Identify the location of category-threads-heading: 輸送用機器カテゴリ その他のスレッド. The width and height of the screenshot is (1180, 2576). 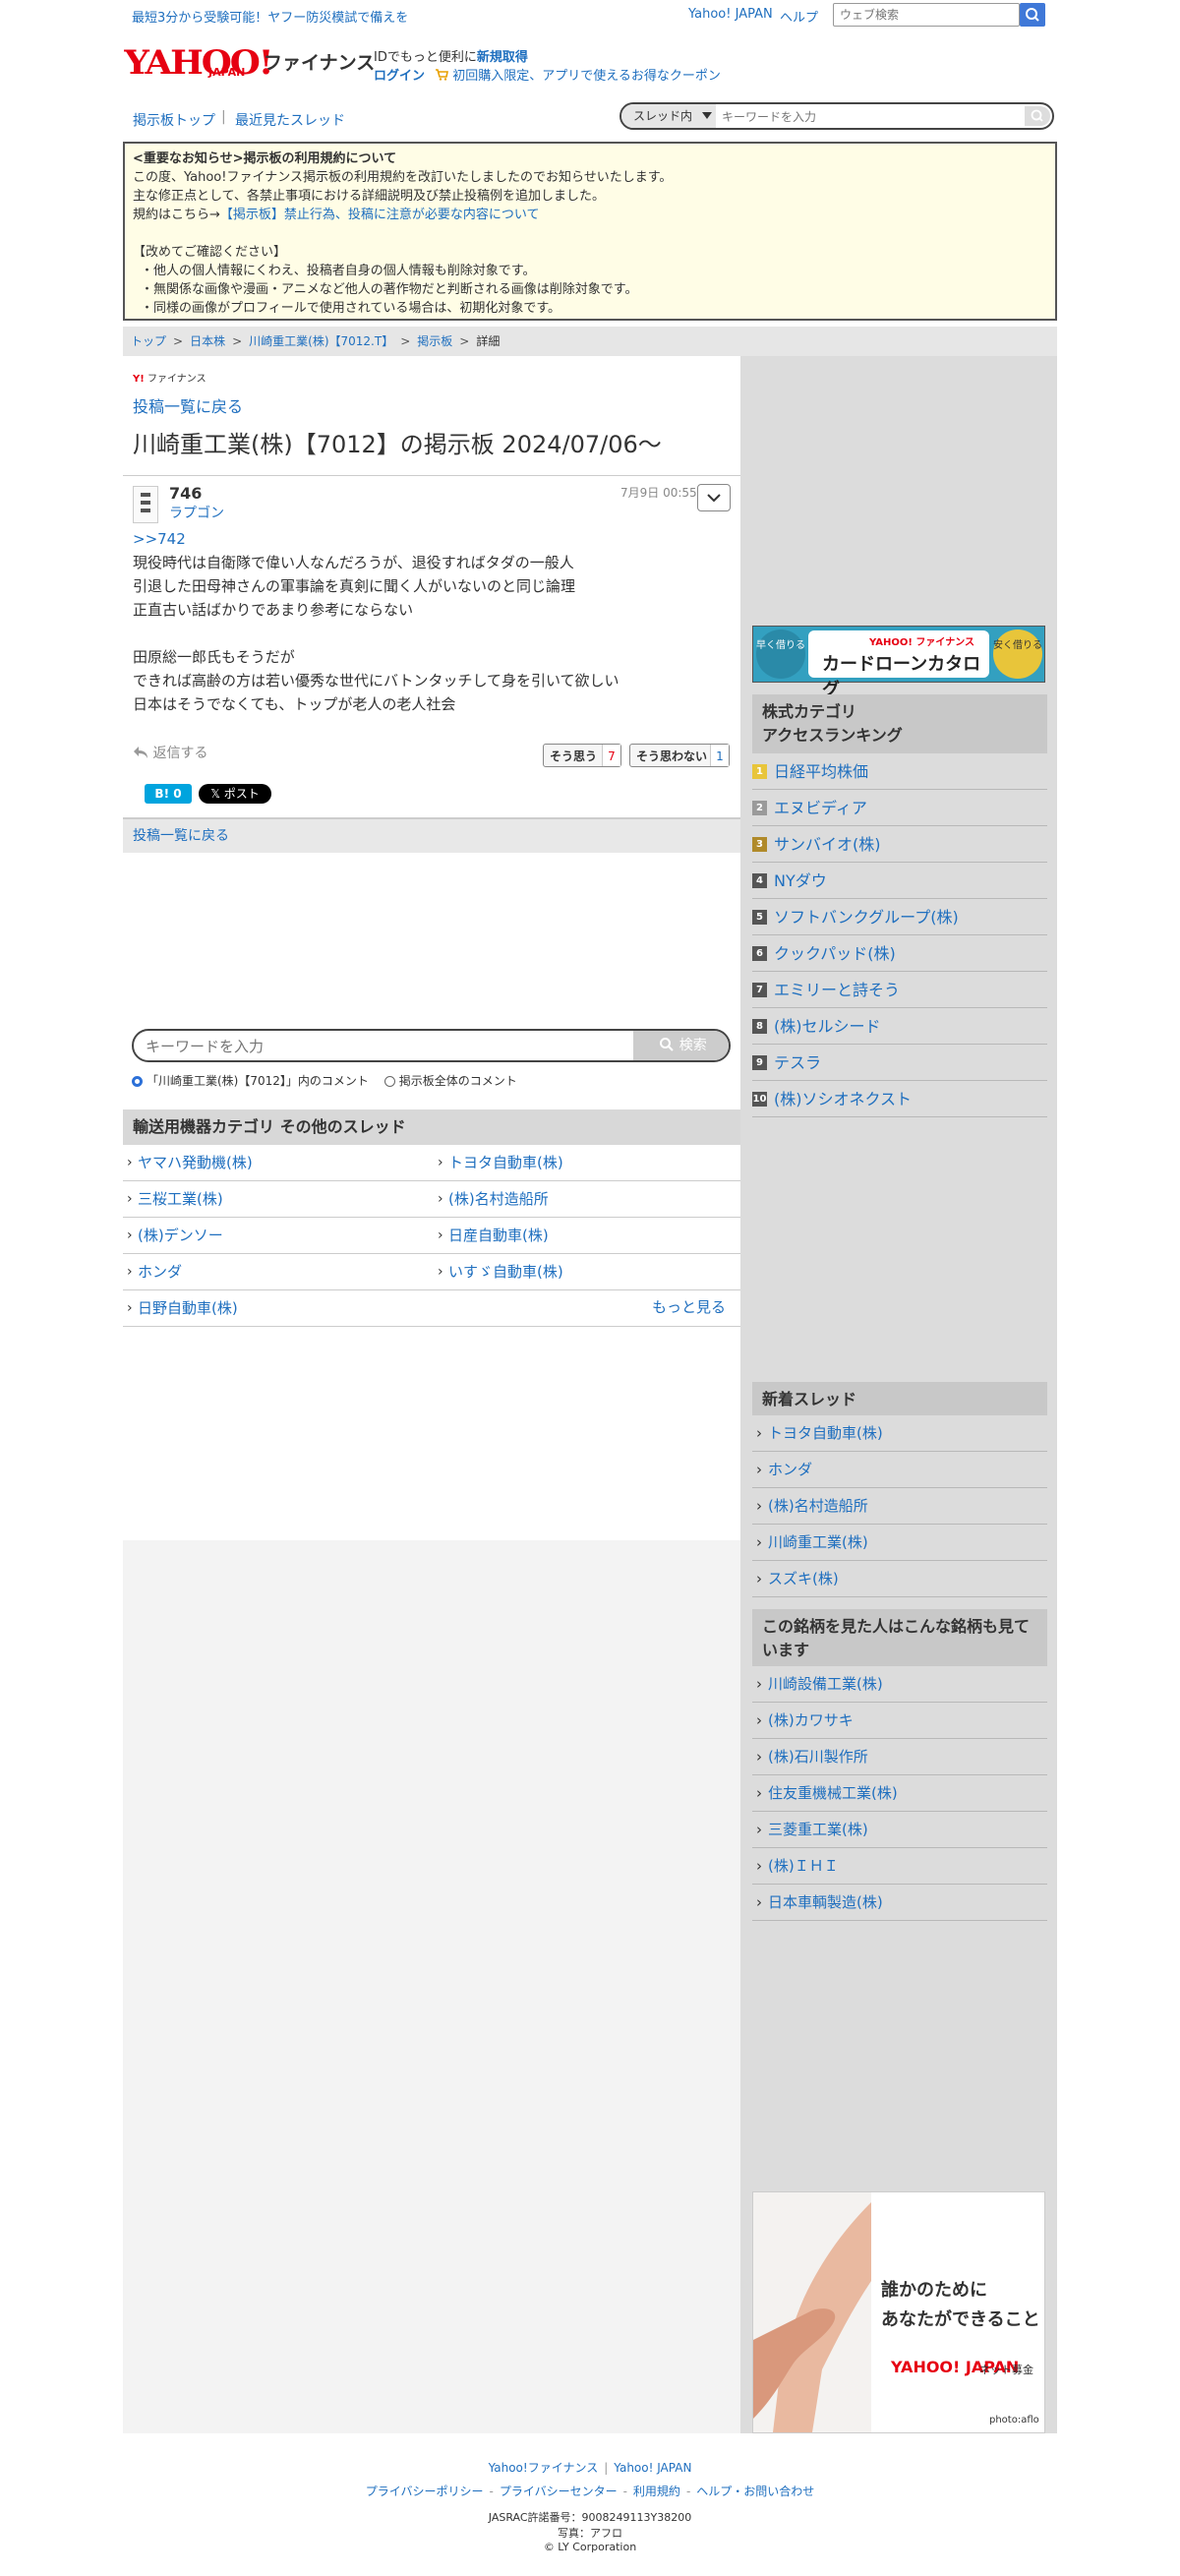
(431, 1127).